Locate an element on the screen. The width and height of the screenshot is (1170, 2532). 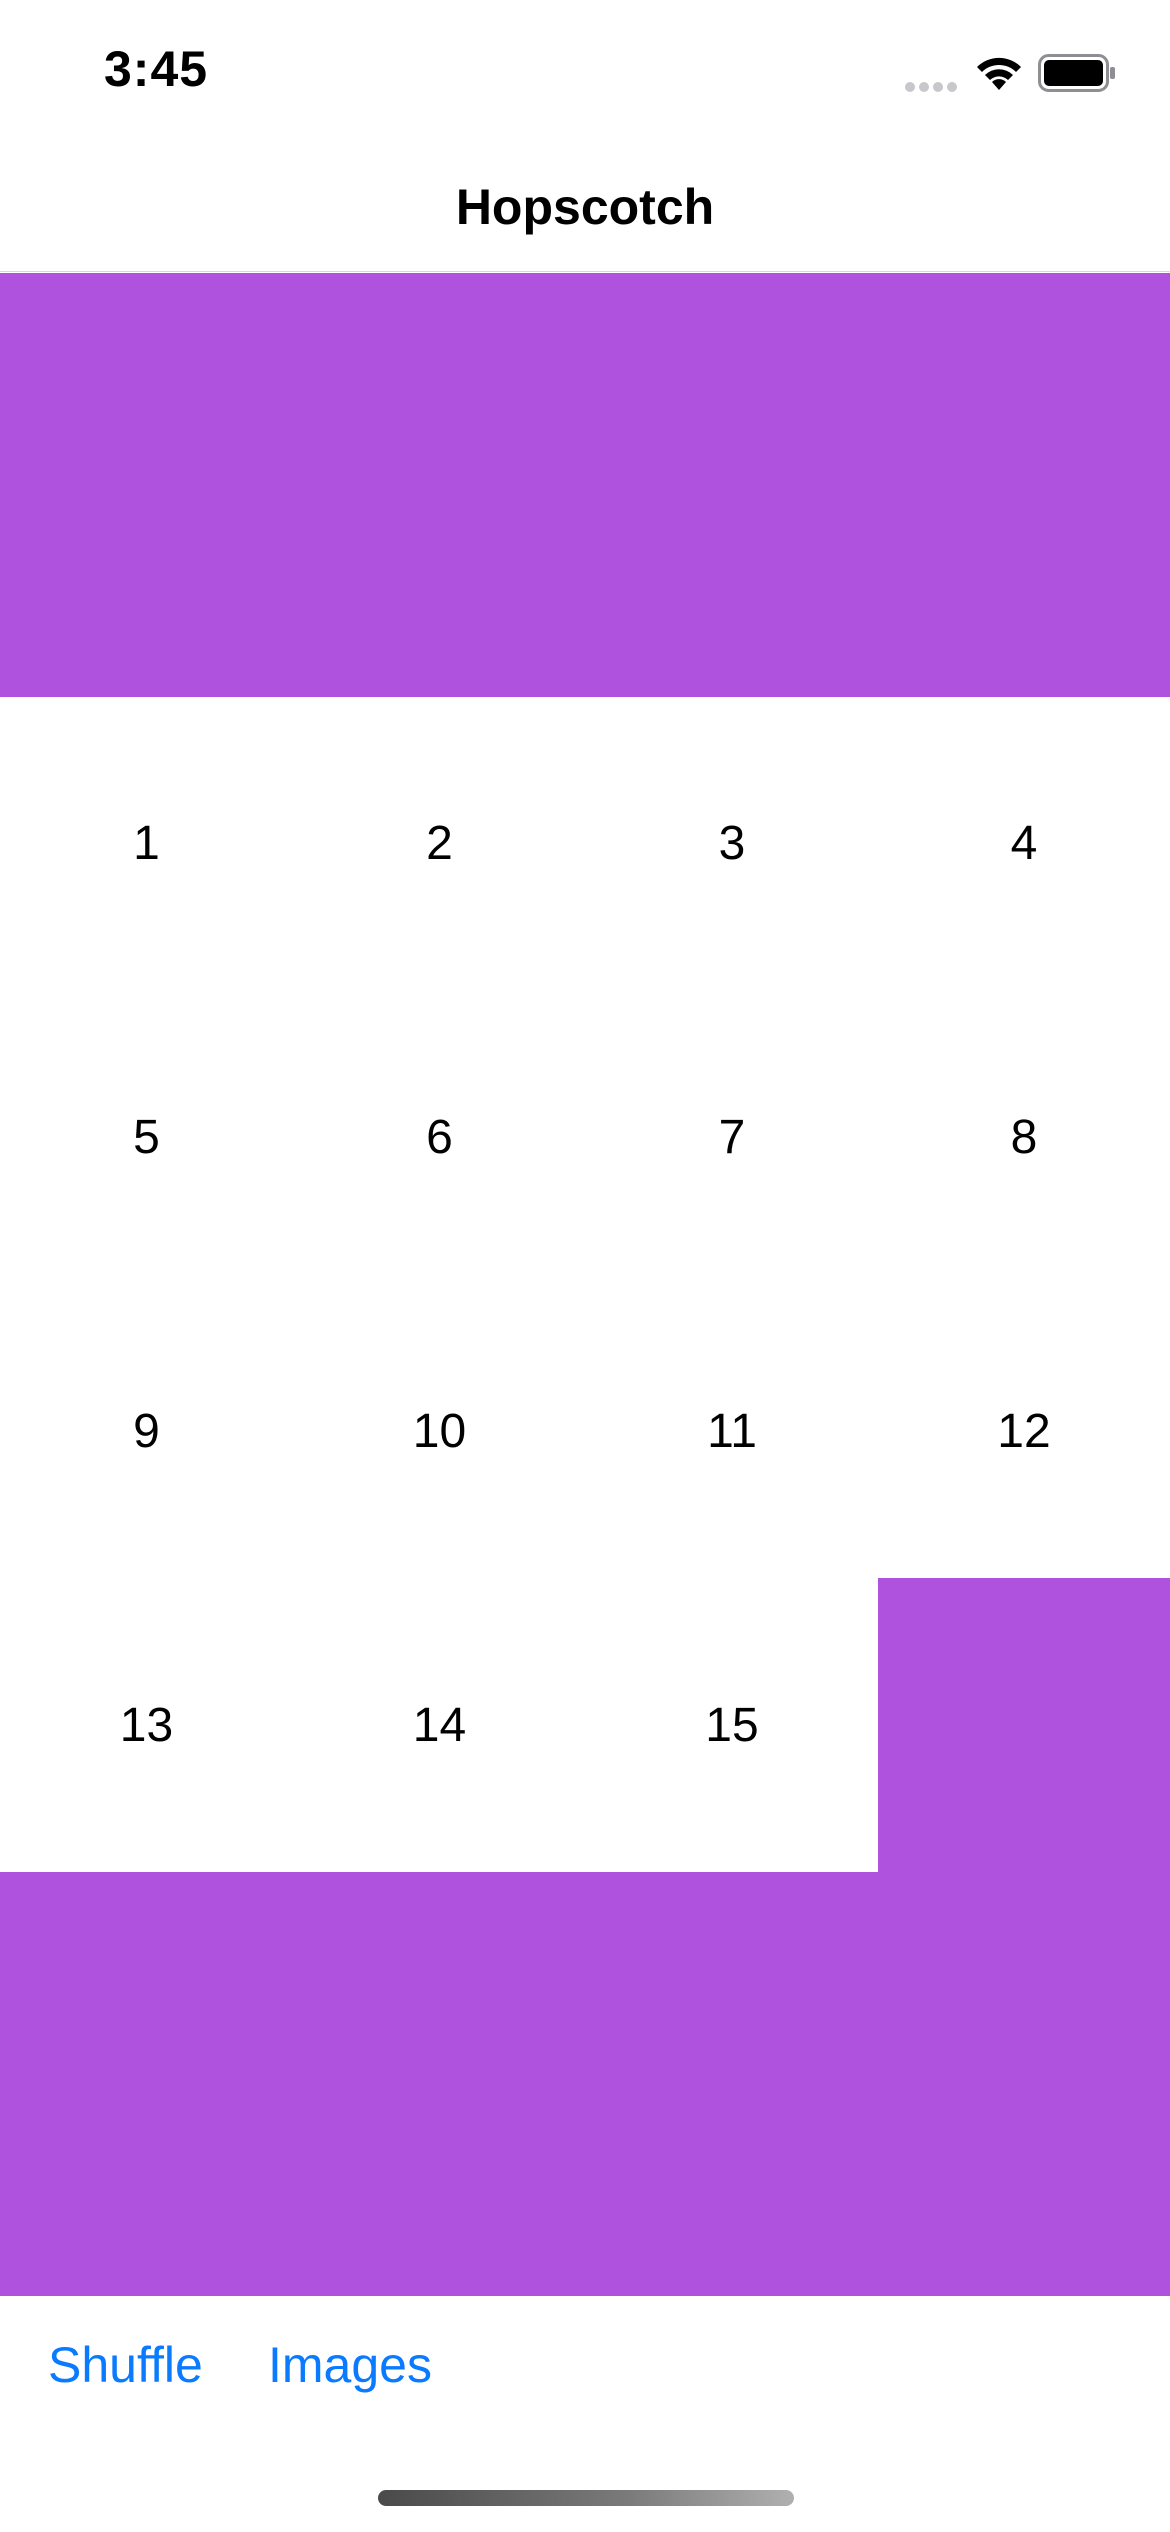
tile-14: 14 is located at coordinates (439, 1725).